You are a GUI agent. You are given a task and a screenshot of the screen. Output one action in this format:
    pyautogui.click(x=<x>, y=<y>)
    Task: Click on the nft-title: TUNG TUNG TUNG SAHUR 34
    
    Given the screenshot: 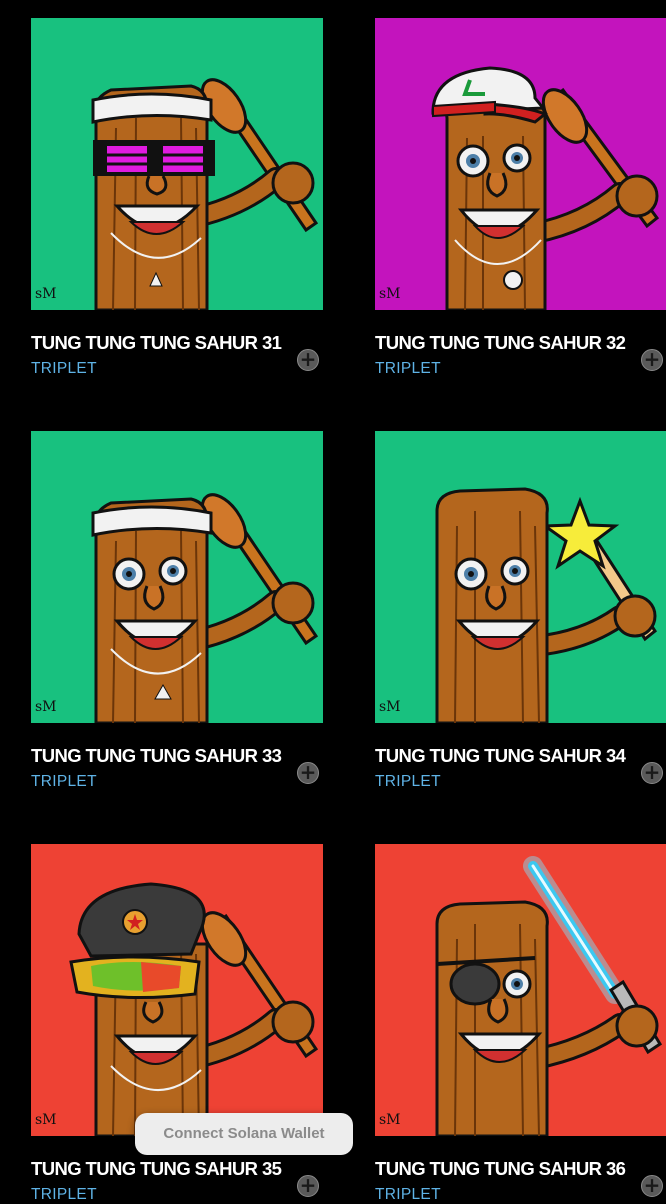 What is the action you would take?
    pyautogui.click(x=500, y=756)
    